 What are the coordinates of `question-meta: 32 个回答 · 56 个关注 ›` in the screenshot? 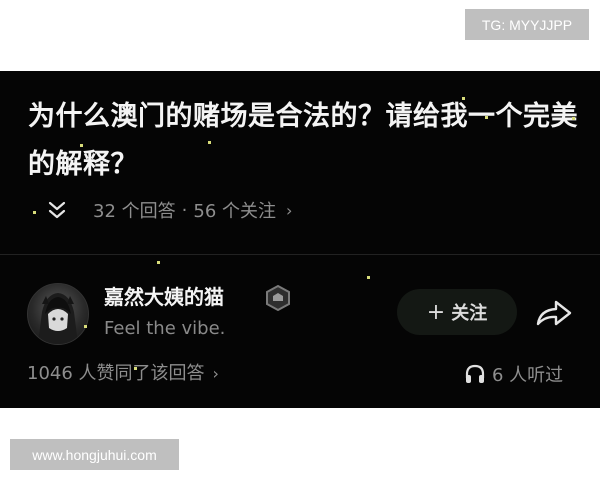 It's located at (169, 210).